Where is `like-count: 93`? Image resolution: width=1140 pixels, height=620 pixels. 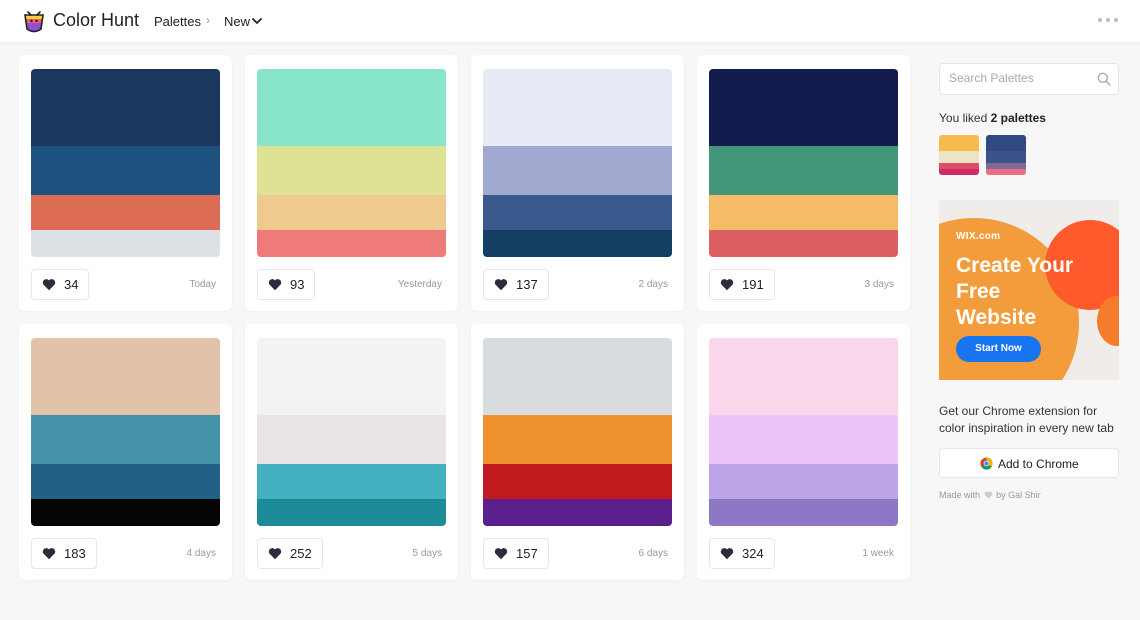
like-count: 93 is located at coordinates (297, 284).